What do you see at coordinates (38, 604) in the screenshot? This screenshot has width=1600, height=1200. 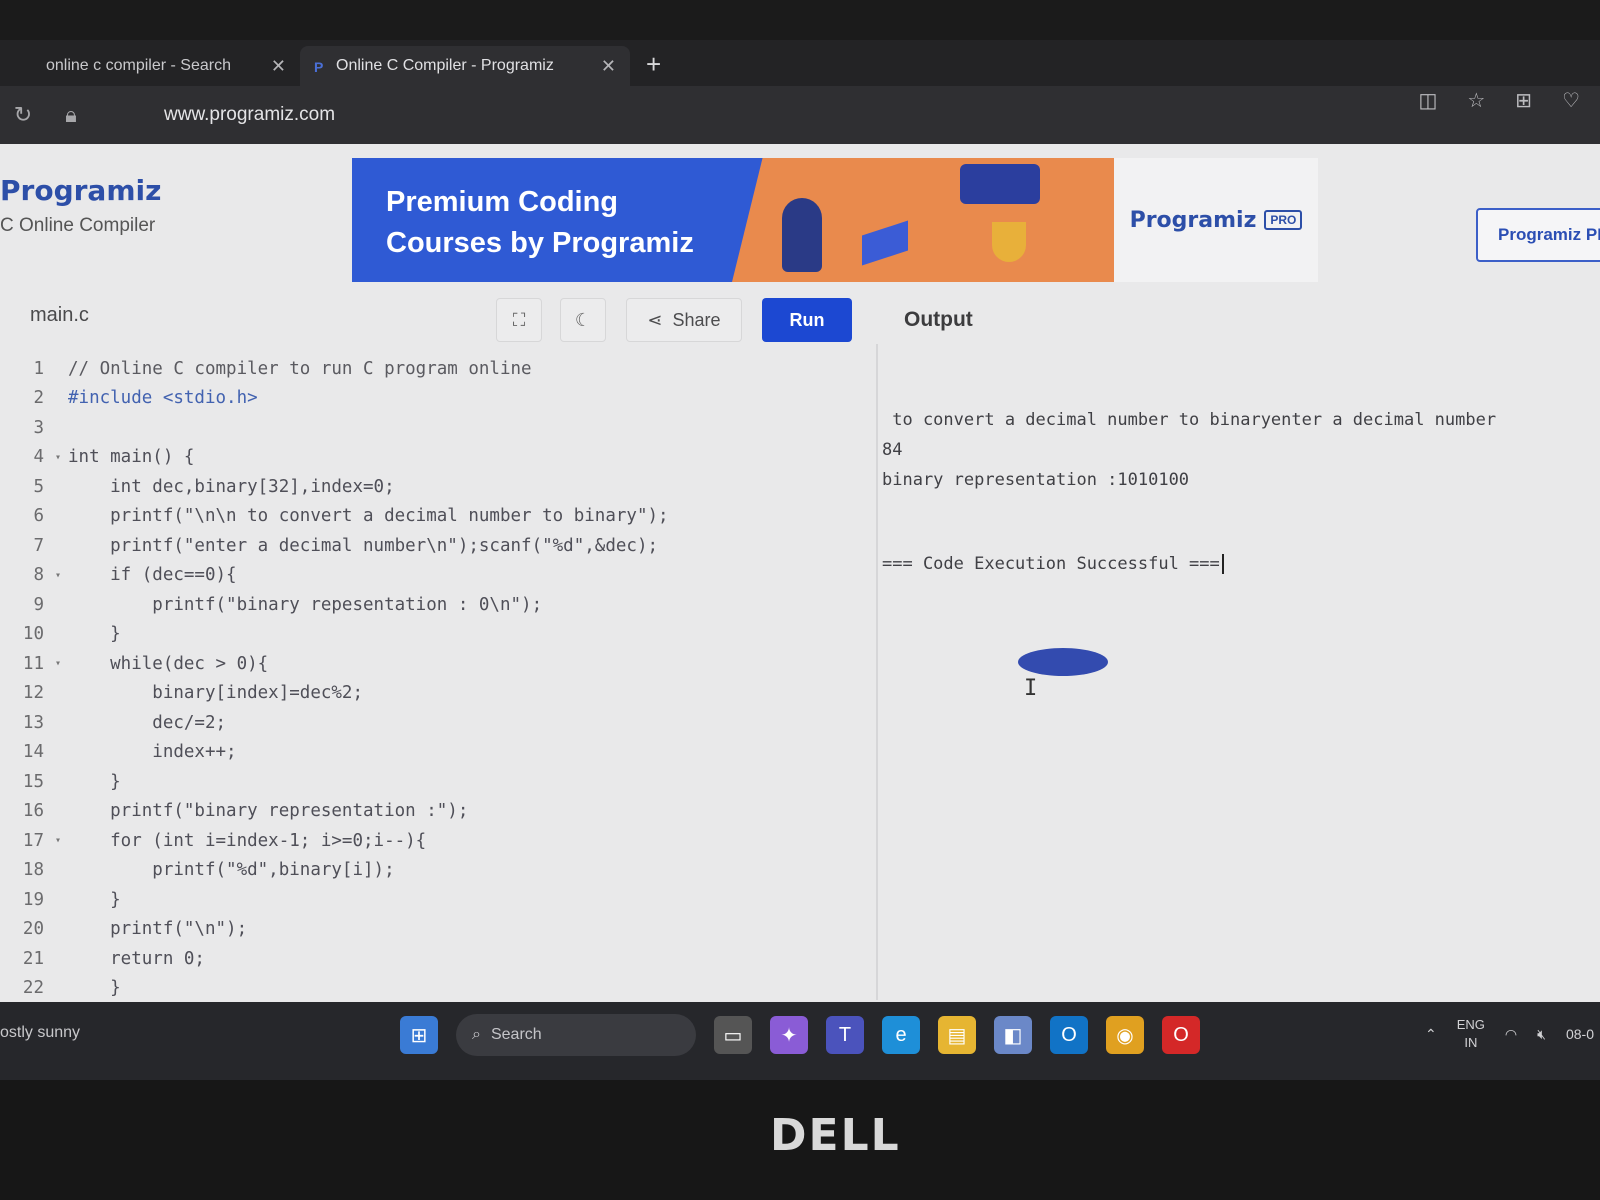 I see `line-number: 9` at bounding box center [38, 604].